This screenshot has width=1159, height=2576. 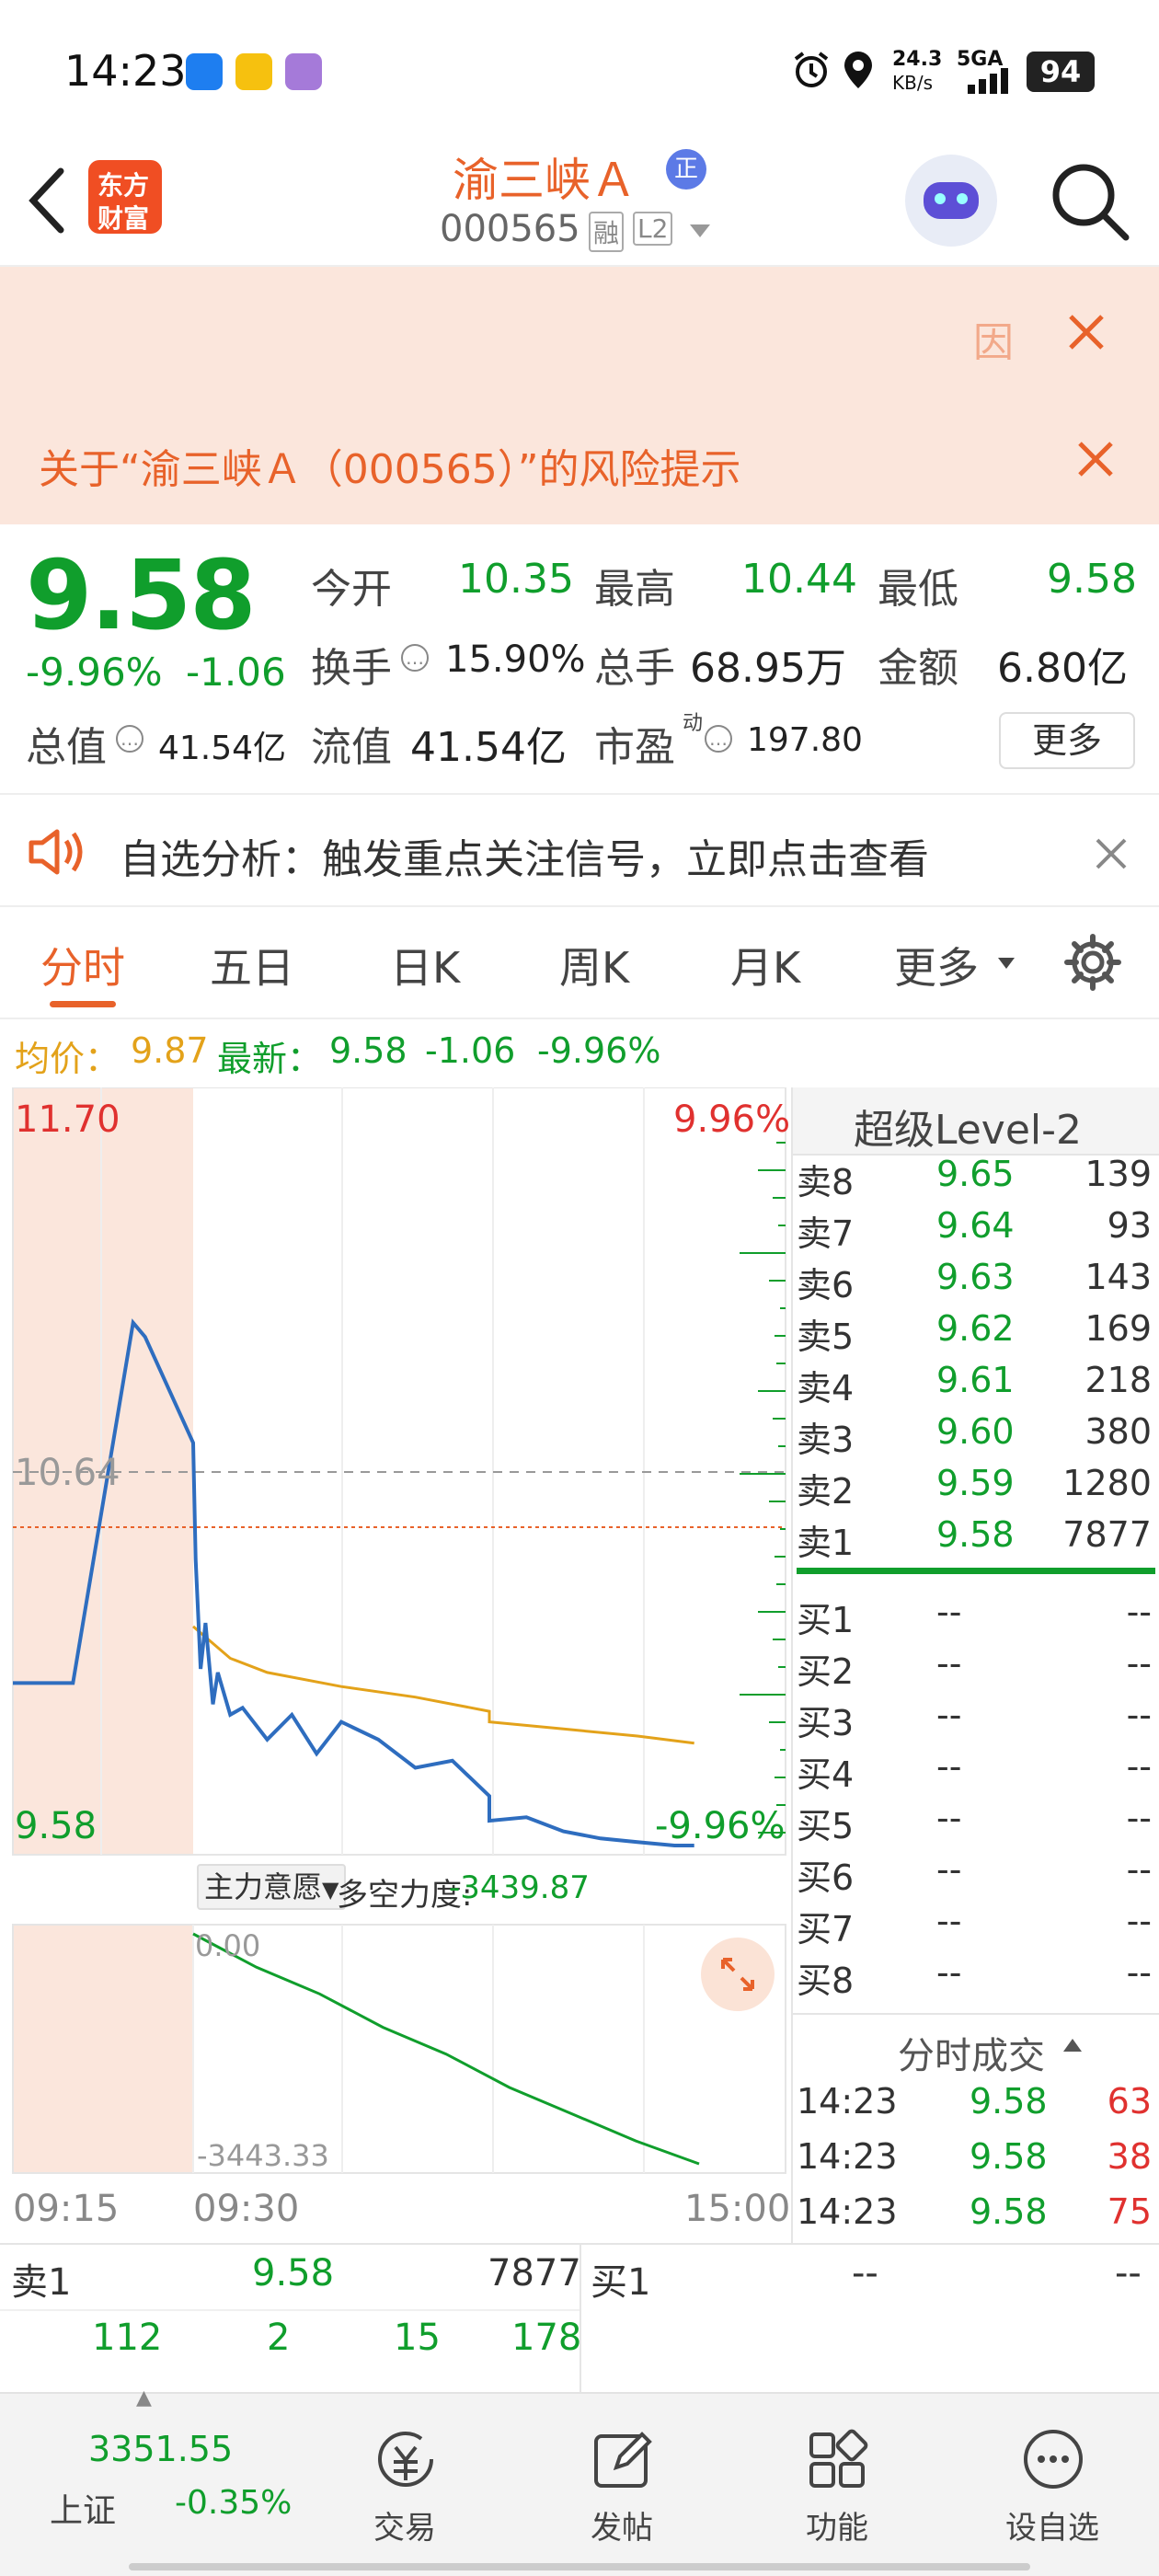 What do you see at coordinates (594, 965) in the screenshot?
I see `tab-weekly-k: 周K` at bounding box center [594, 965].